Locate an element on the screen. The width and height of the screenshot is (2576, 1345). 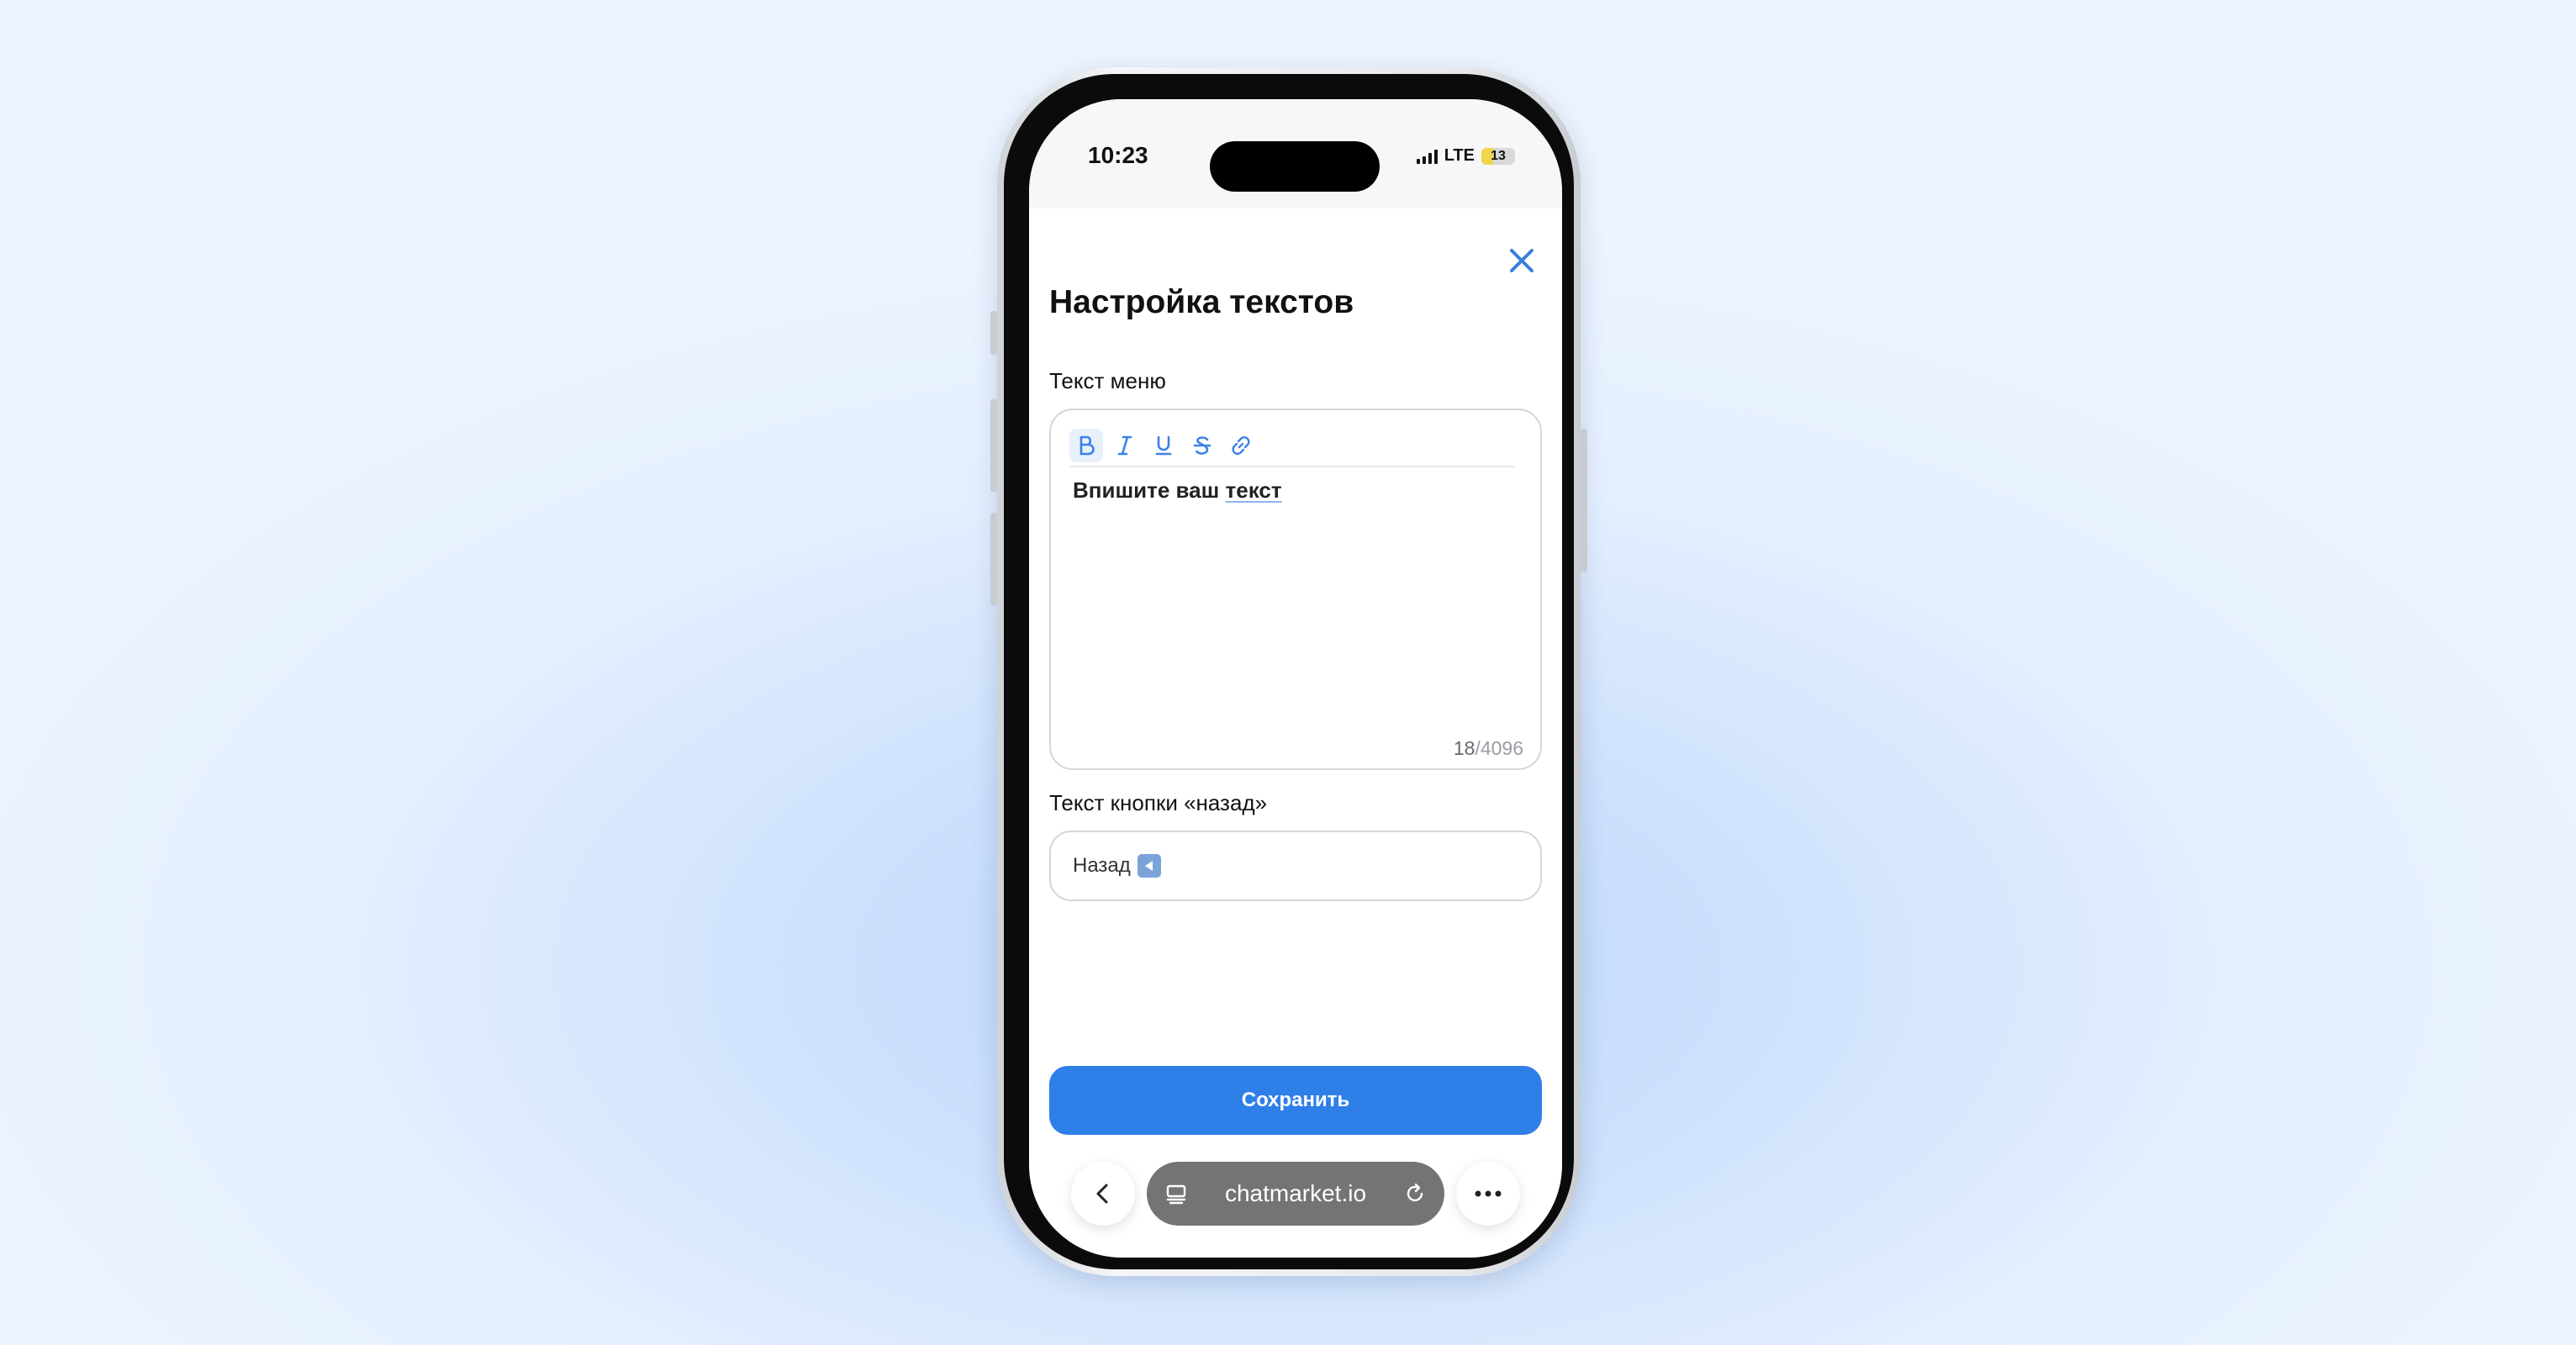
browser-more-button is located at coordinates (1488, 1194).